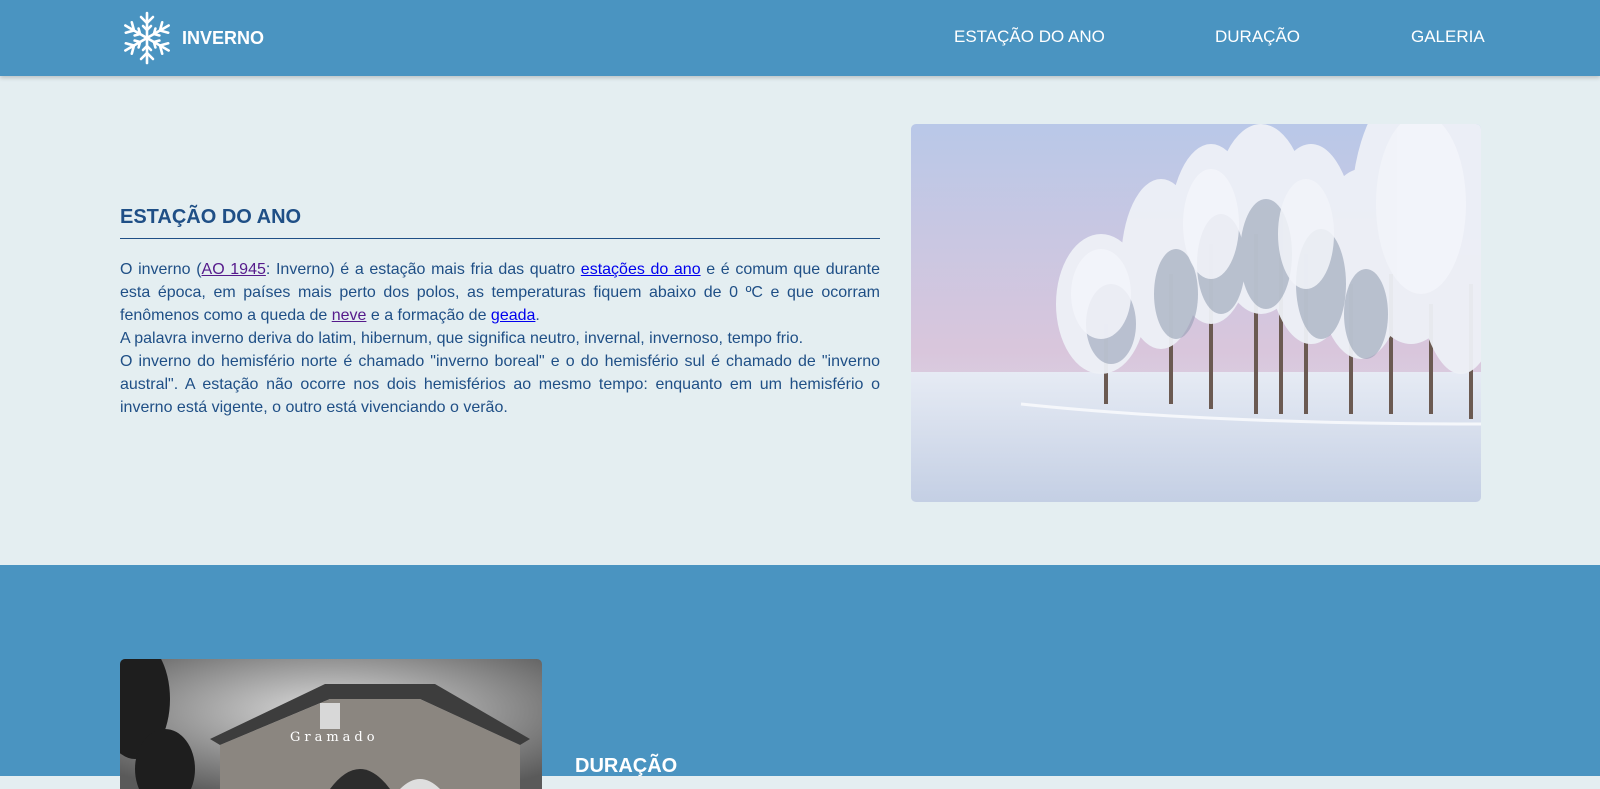  What do you see at coordinates (1029, 37) in the screenshot?
I see `nav-link-estacao-do-ano: ESTAÇÃO DO ANO` at bounding box center [1029, 37].